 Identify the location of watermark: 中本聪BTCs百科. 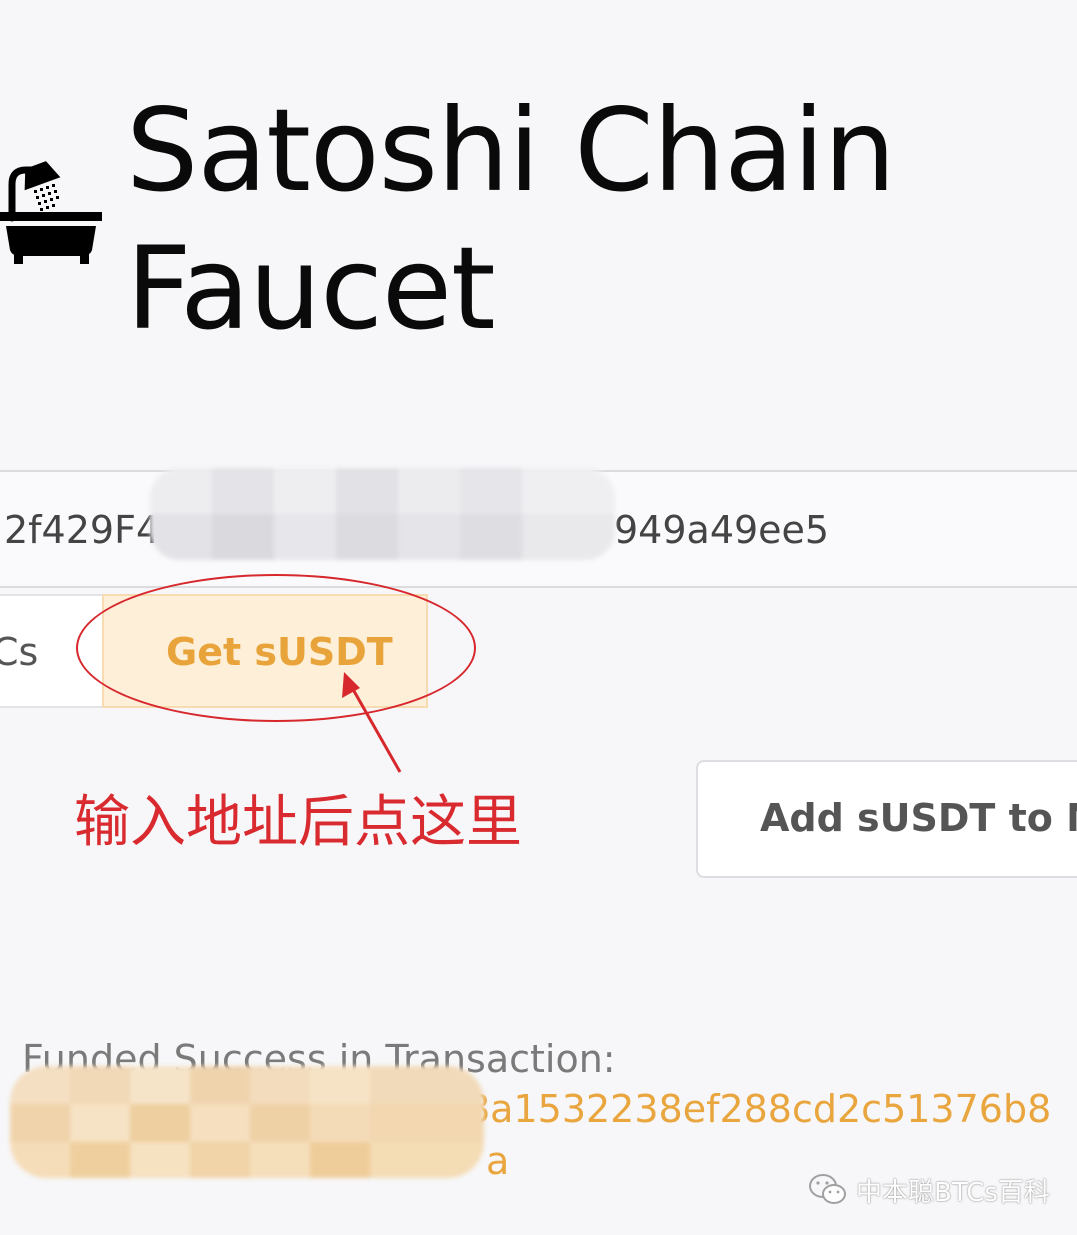
(929, 1190).